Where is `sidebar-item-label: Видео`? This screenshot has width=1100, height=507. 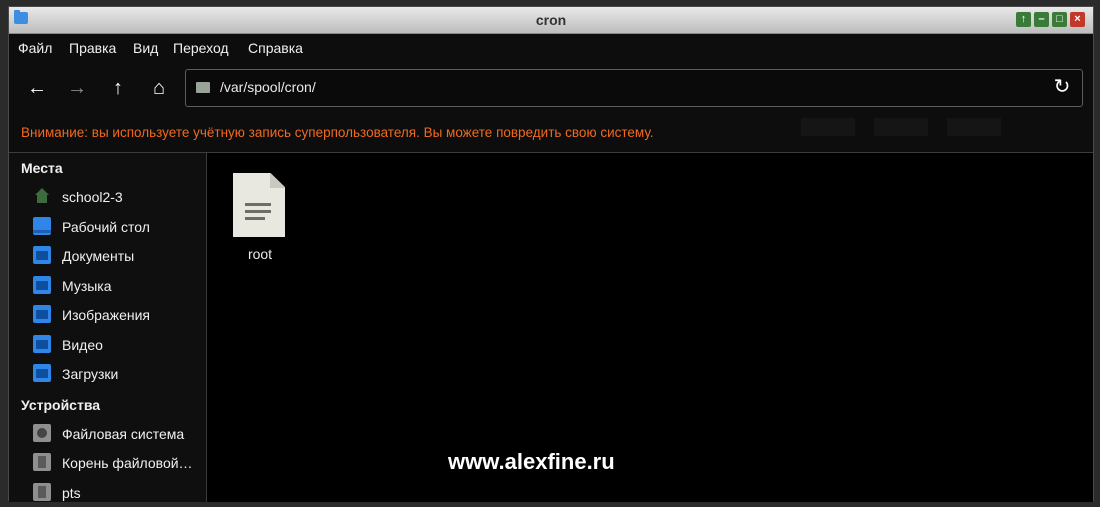
sidebar-item-label: Видео is located at coordinates (82, 345).